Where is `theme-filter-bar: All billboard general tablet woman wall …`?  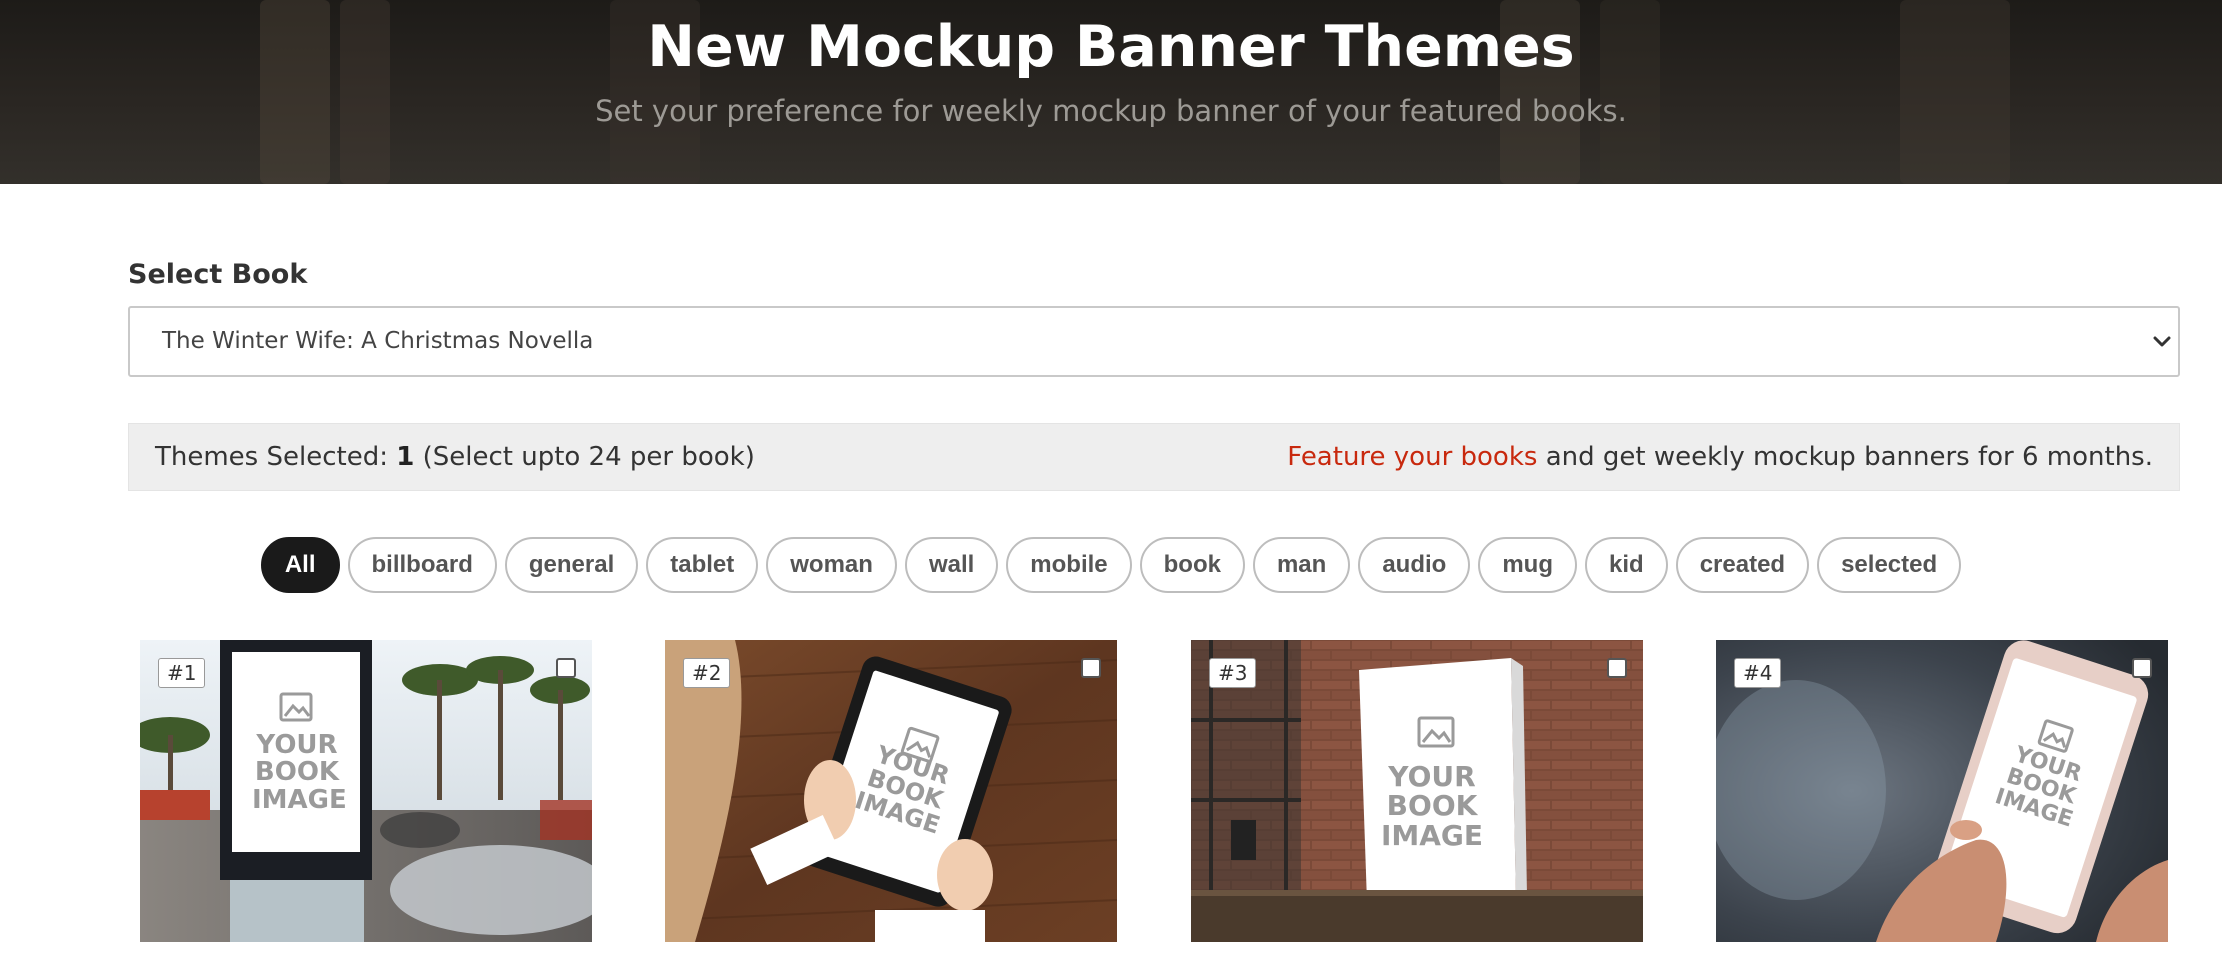 theme-filter-bar: All billboard general tablet woman wall … is located at coordinates (1111, 565).